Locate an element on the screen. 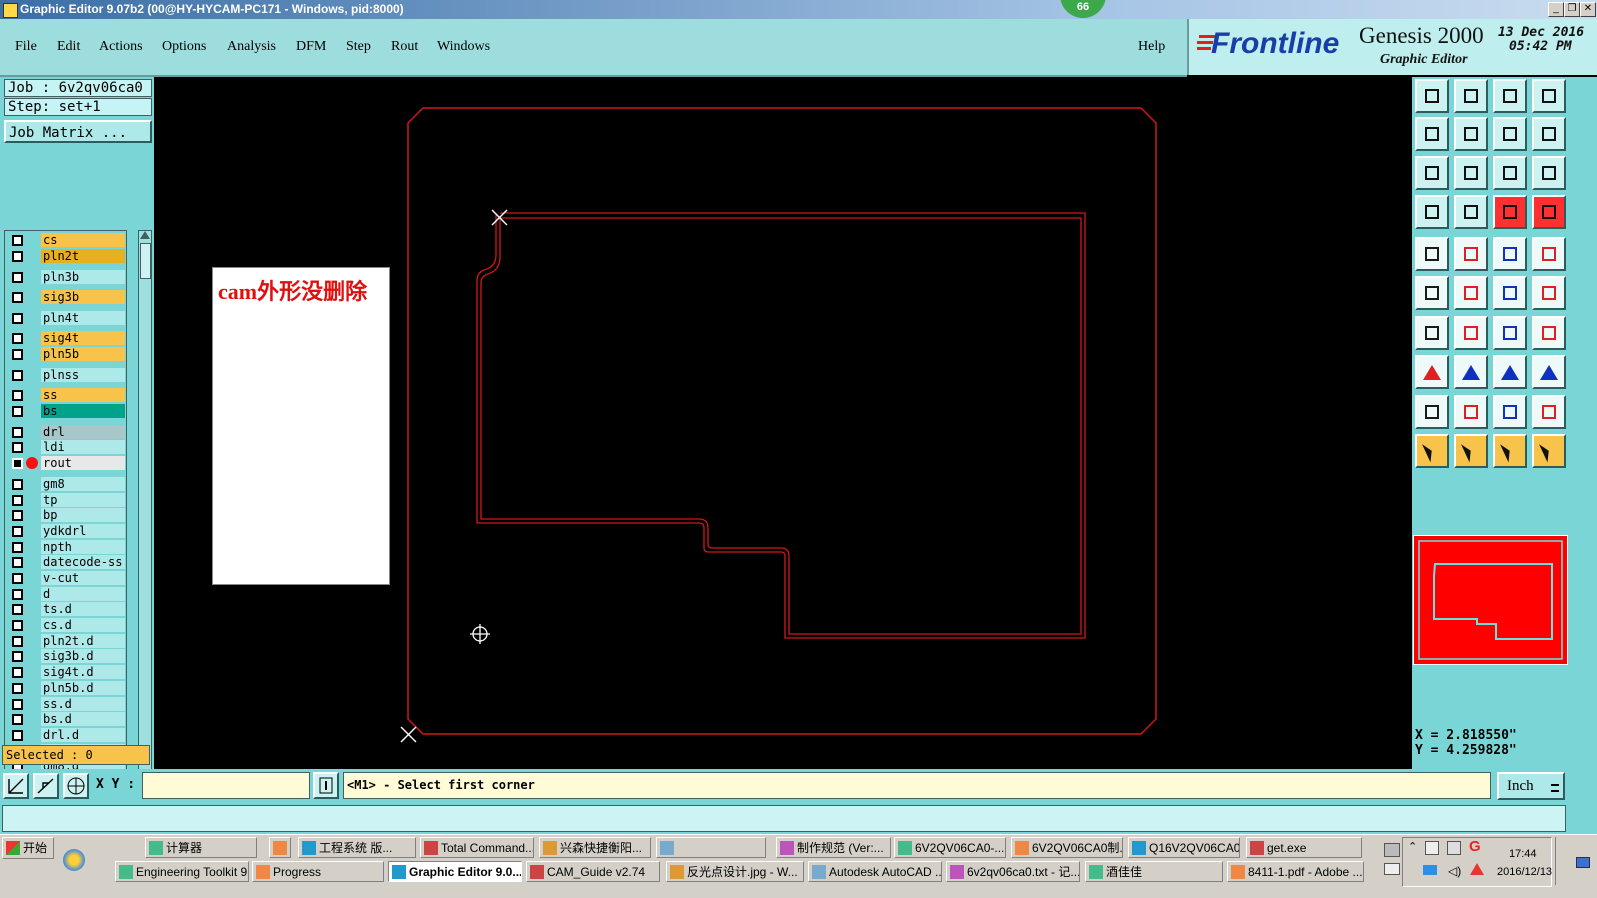 The width and height of the screenshot is (1597, 898). layer-row-sig3b: sig3b is located at coordinates (65, 297).